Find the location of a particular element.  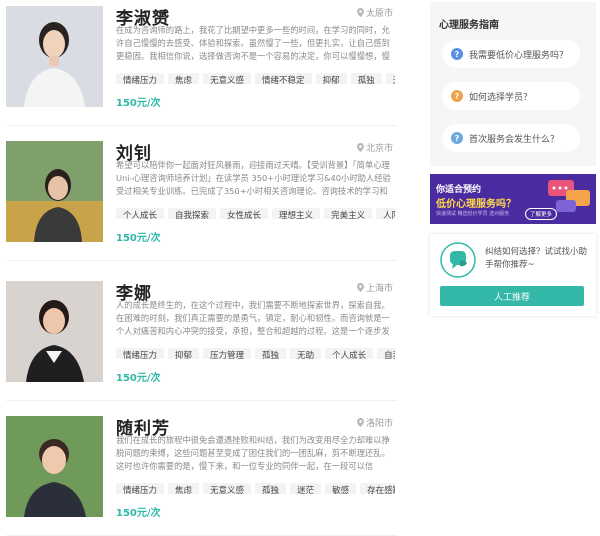

tag-list: 情绪压力焦虑无意义感孤独迷茫敏感存在感缺 is located at coordinates (255, 486).